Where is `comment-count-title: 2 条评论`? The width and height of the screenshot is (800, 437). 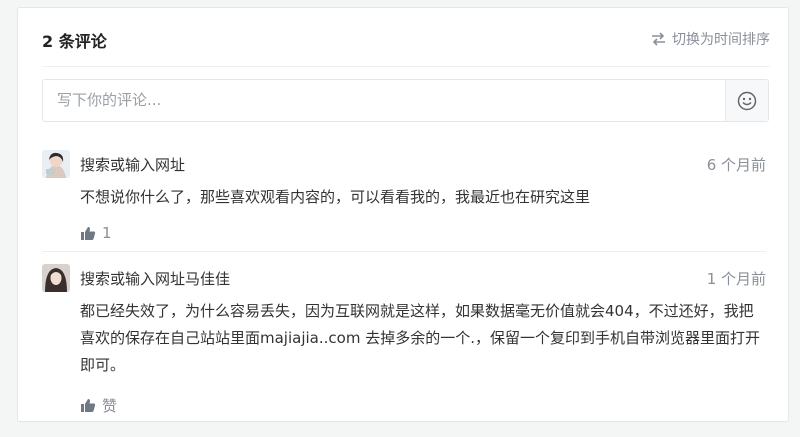
comment-count-title: 2 条评论 is located at coordinates (74, 41).